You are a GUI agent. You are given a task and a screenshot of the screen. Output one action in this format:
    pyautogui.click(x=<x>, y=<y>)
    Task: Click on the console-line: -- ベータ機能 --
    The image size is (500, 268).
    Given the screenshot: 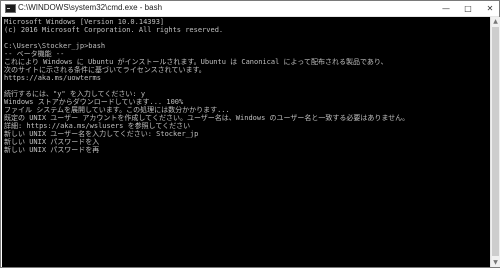 What is the action you would take?
    pyautogui.click(x=34, y=54)
    